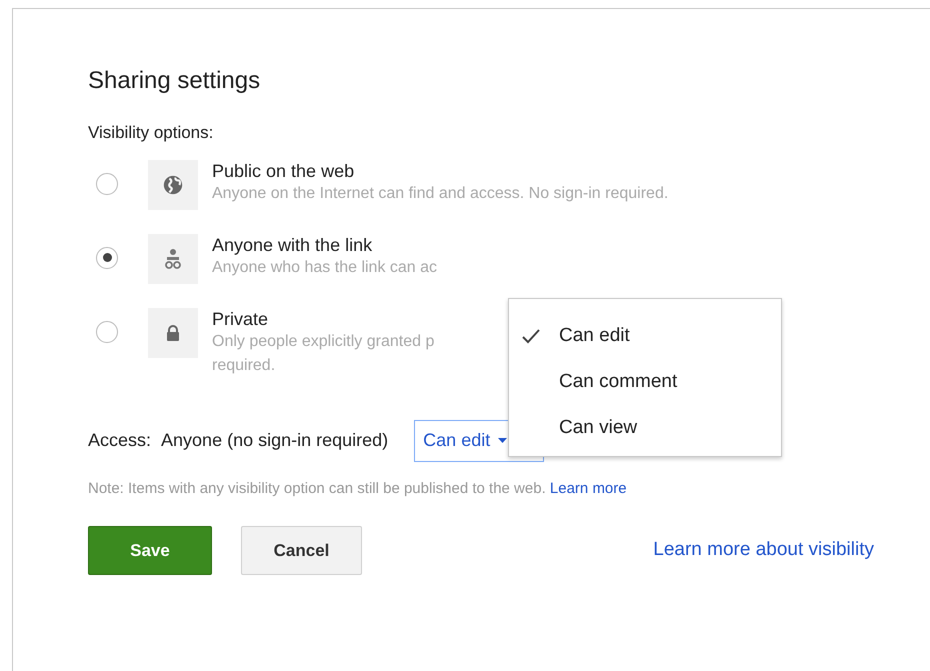 This screenshot has width=930, height=671. What do you see at coordinates (274, 440) in the screenshot?
I see `access-value: Anyone (no sign-in required)` at bounding box center [274, 440].